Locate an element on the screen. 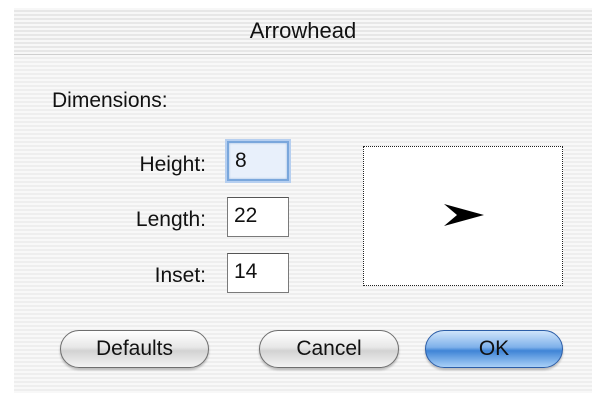 The height and width of the screenshot is (403, 592). length-label: Length: is located at coordinates (170, 219).